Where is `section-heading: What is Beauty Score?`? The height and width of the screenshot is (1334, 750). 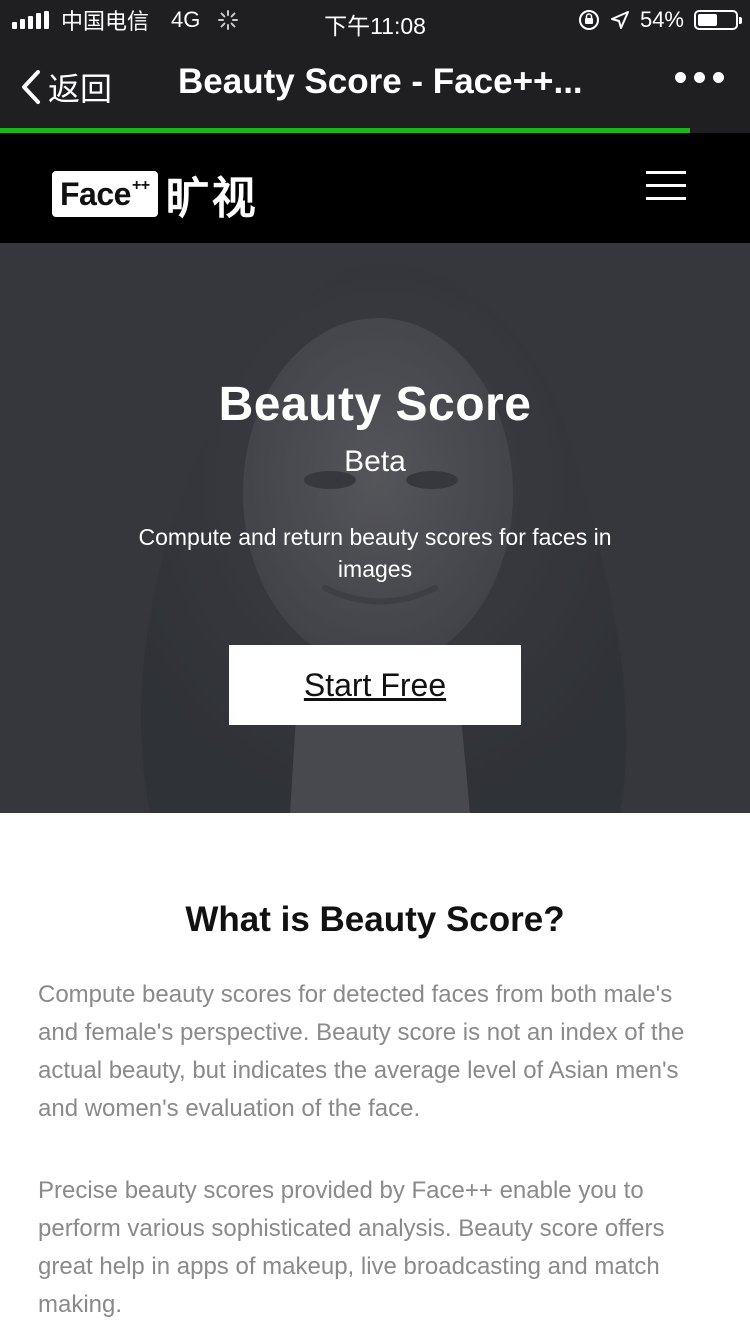 section-heading: What is Beauty Score? is located at coordinates (375, 919).